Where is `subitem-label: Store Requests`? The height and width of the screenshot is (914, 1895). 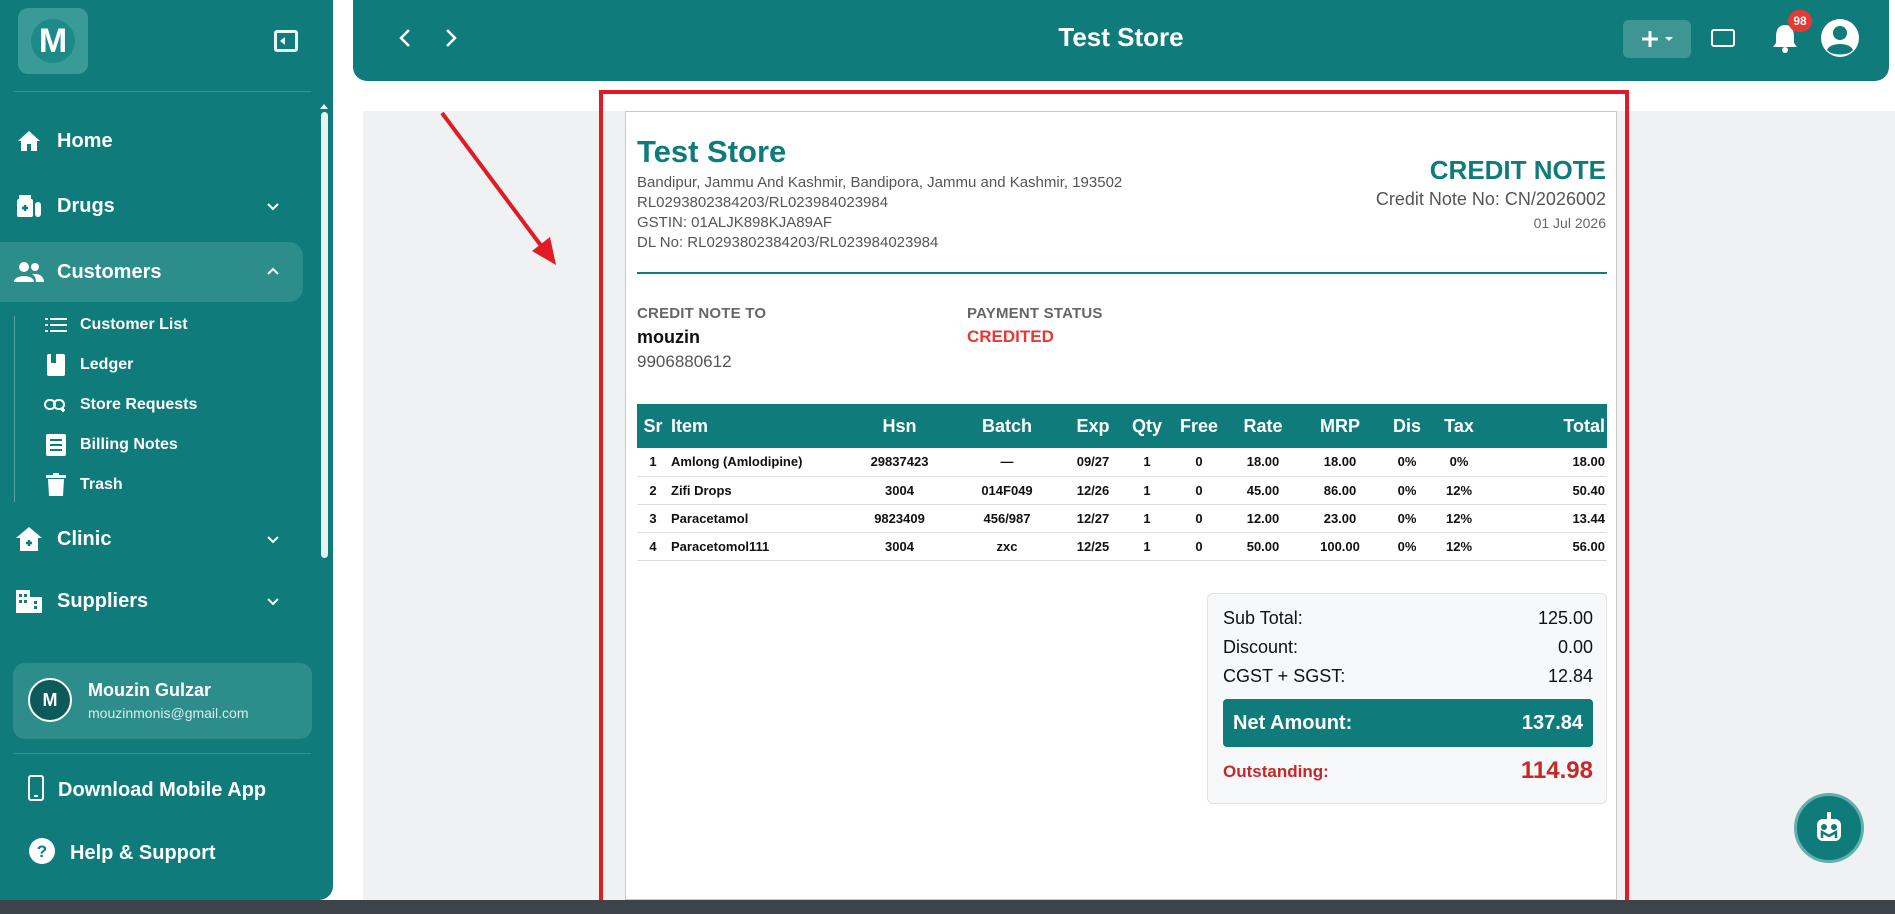
subitem-label: Store Requests is located at coordinates (139, 404).